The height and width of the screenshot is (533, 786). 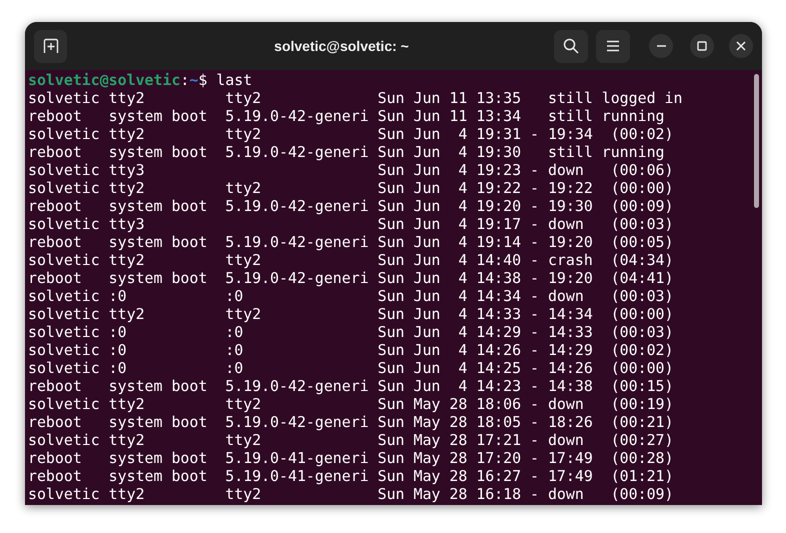 I want to click on output-line: solvetic tty2 tty2 Sun Jun 4 19:22 - 19:22 (00:00), so click(x=351, y=188).